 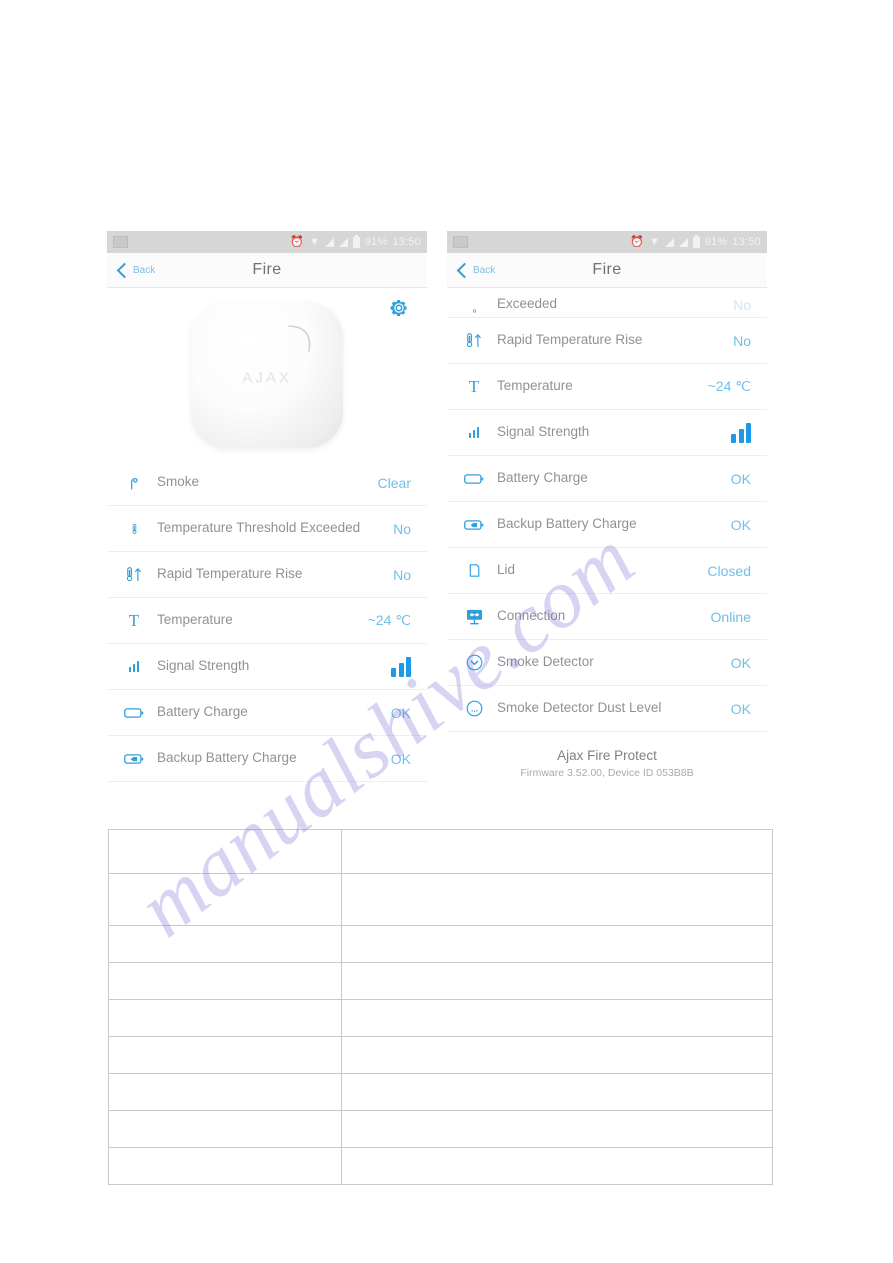 What do you see at coordinates (543, 432) in the screenshot?
I see `parameter-label: Signal Strength` at bounding box center [543, 432].